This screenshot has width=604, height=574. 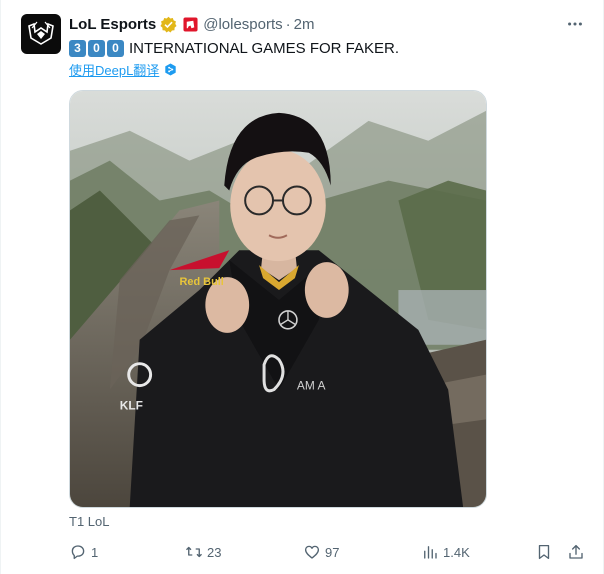 I want to click on lol-esports-logo, so click(x=41, y=33).